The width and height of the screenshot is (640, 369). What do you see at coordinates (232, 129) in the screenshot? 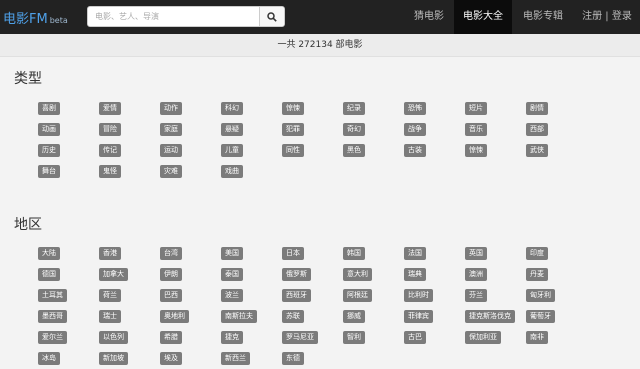
I see `genre-tag: 悬疑` at bounding box center [232, 129].